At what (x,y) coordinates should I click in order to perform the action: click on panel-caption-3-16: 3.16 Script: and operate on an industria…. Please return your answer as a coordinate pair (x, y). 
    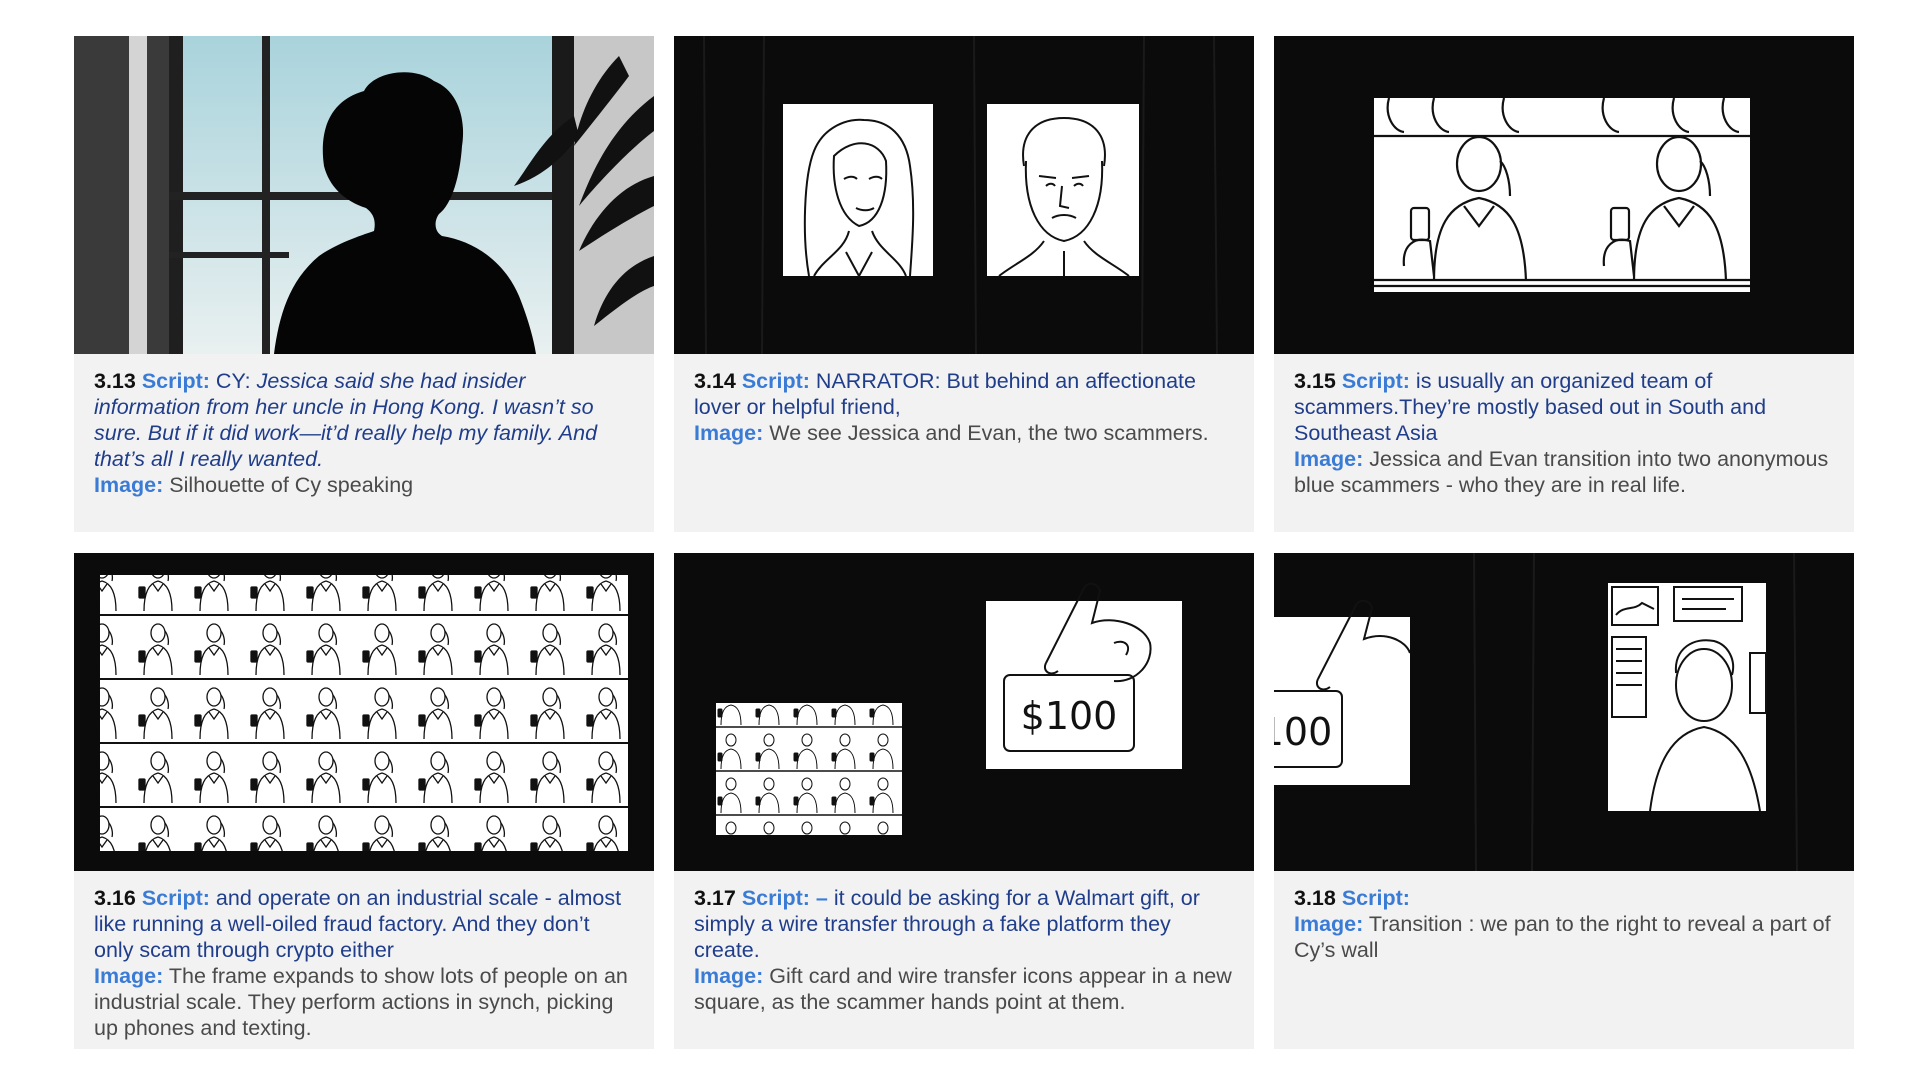
    Looking at the image, I should click on (364, 960).